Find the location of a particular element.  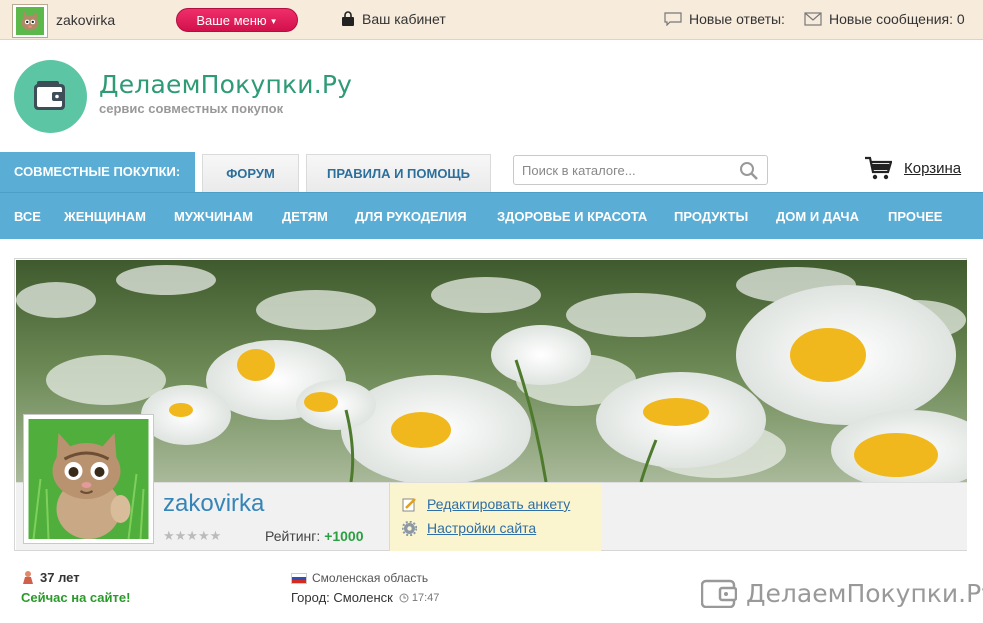

age-label: 37 лет is located at coordinates (60, 577).